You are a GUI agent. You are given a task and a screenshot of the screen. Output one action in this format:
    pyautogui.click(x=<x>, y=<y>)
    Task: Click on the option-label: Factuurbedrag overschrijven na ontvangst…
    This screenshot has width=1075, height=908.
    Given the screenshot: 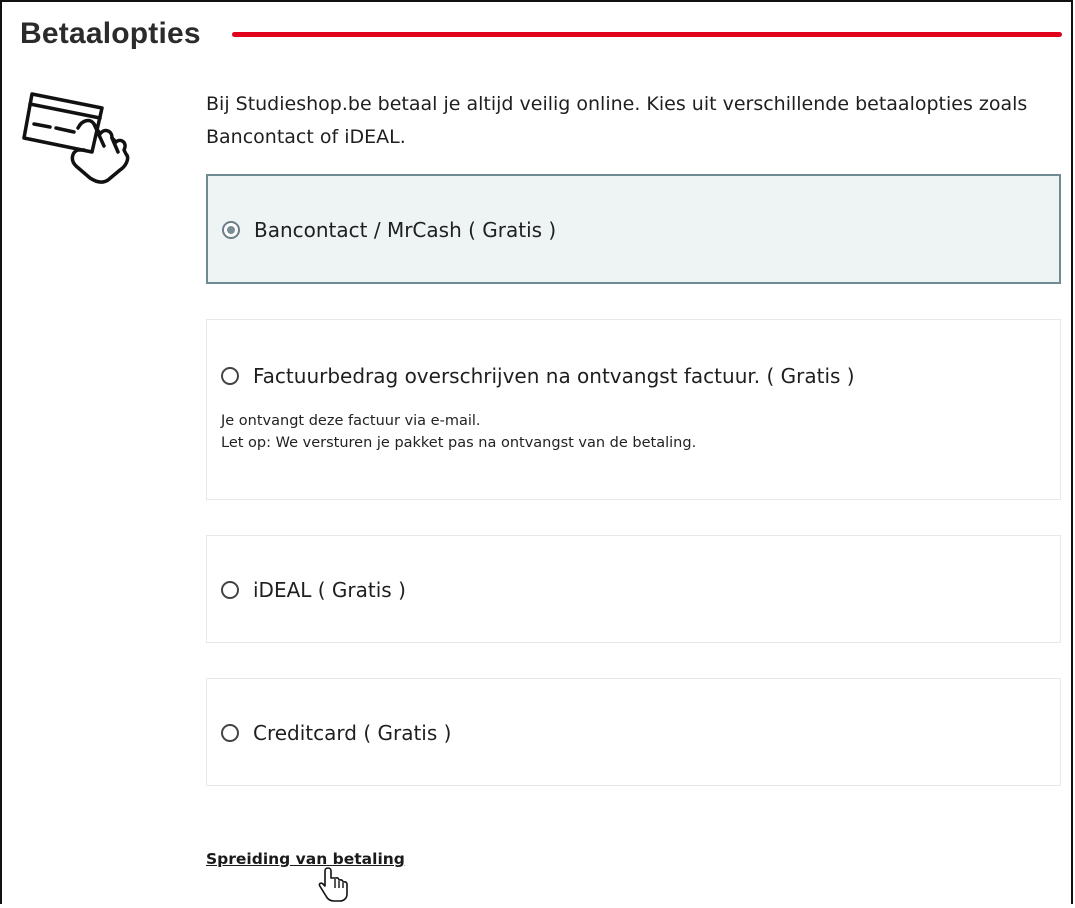 What is the action you would take?
    pyautogui.click(x=554, y=376)
    